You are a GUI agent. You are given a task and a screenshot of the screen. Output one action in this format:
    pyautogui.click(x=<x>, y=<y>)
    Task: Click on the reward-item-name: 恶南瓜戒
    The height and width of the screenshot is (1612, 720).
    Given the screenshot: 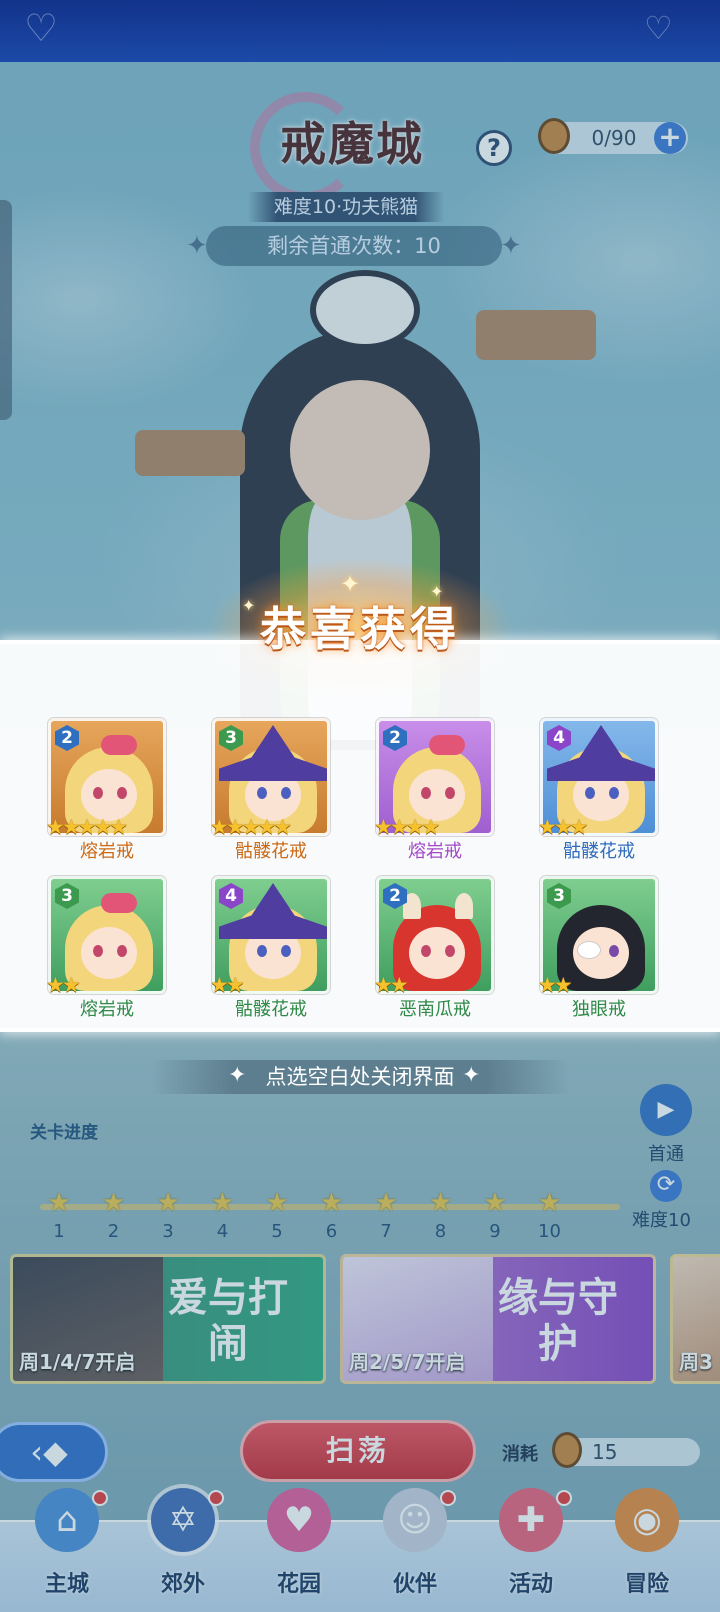 What is the action you would take?
    pyautogui.click(x=435, y=1009)
    